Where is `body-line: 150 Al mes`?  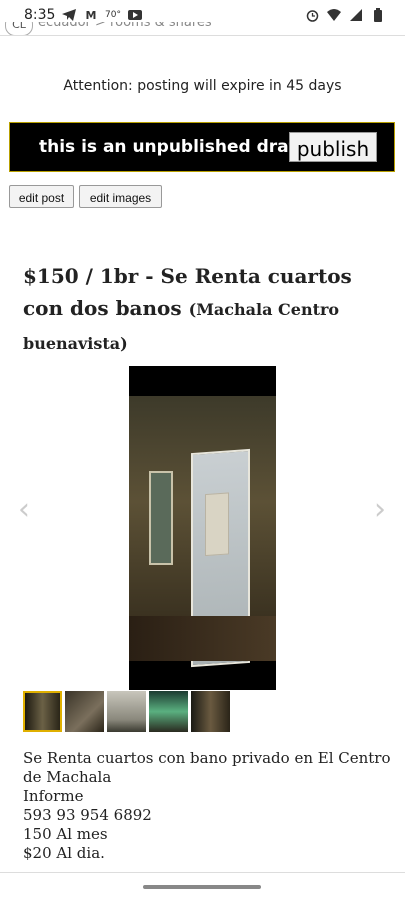 body-line: 150 Al mes is located at coordinates (65, 834).